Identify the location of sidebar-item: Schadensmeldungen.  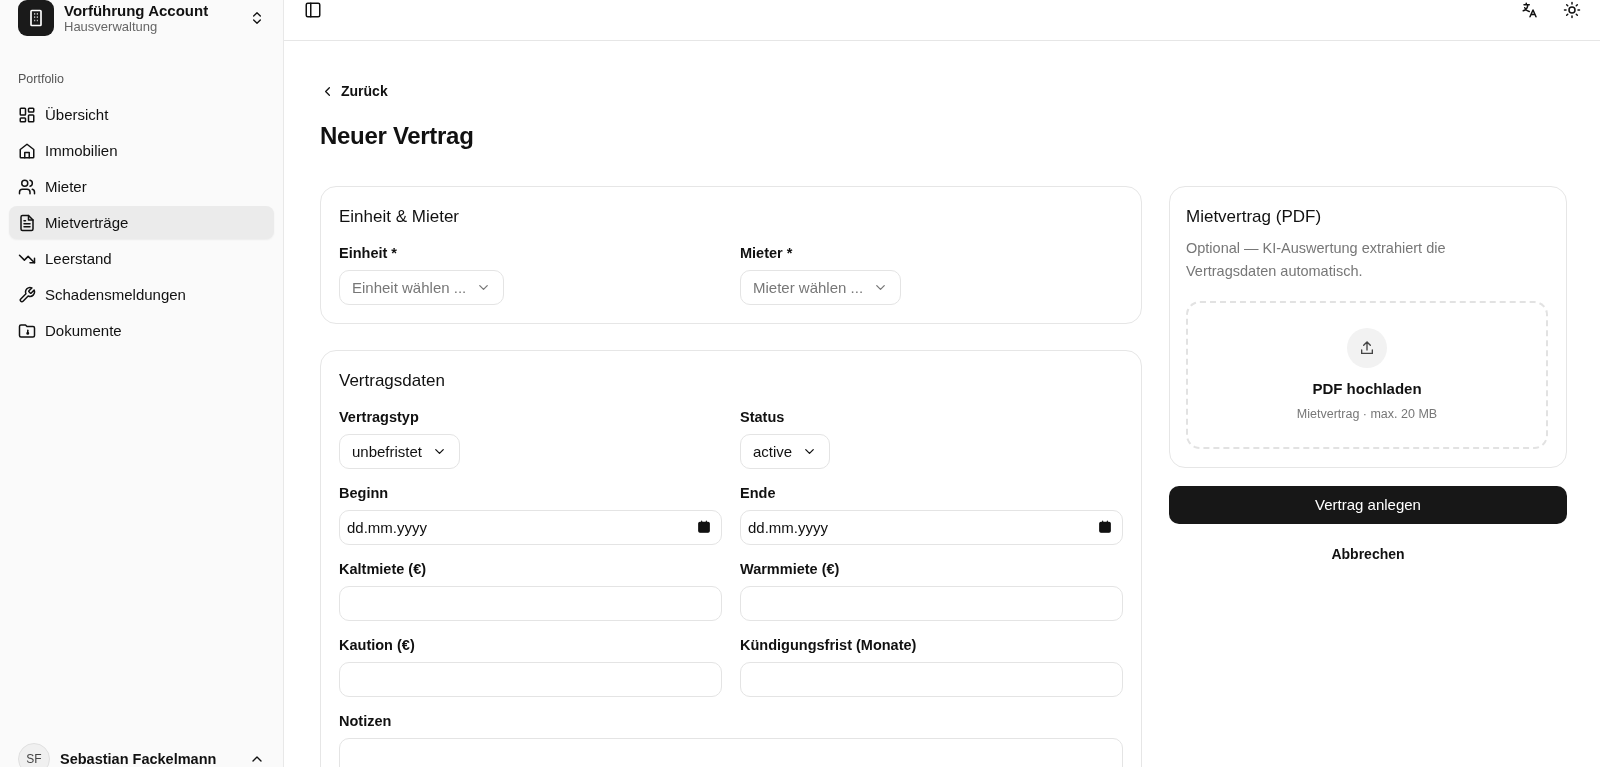
(141, 294).